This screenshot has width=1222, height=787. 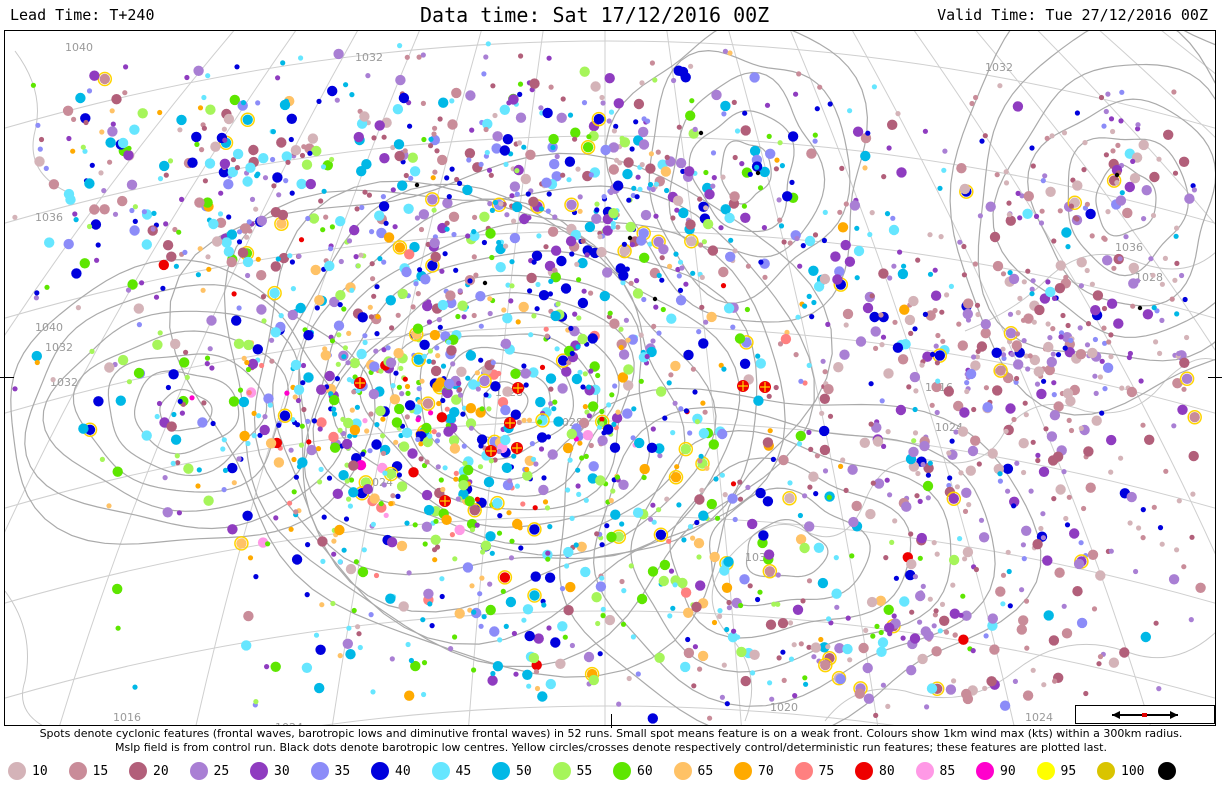 What do you see at coordinates (289, 723) in the screenshot?
I see `isobar-label: 1024` at bounding box center [289, 723].